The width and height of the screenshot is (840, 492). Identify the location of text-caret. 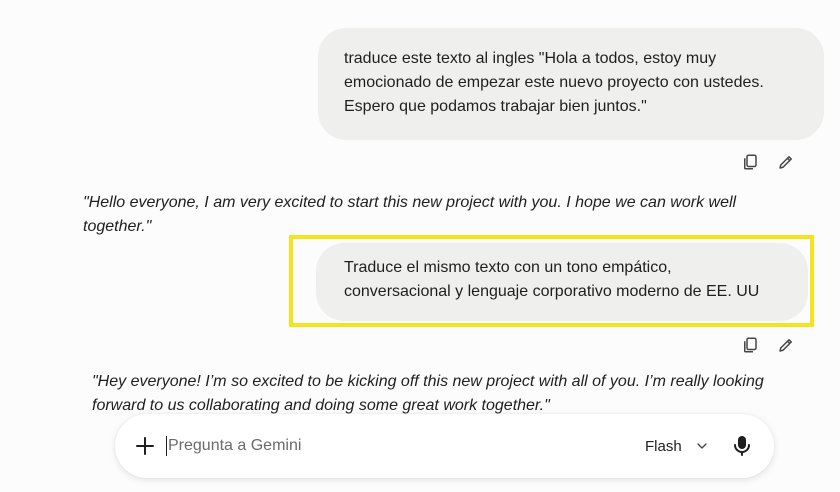
(166, 446).